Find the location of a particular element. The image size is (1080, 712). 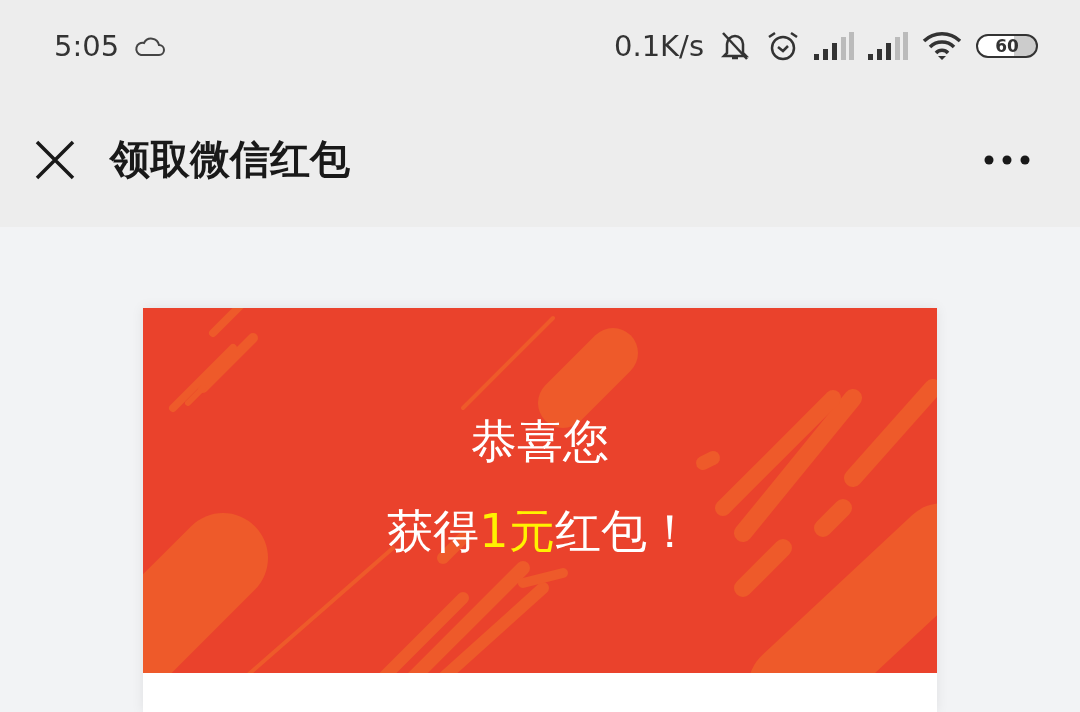

close-button is located at coordinates (55, 159).